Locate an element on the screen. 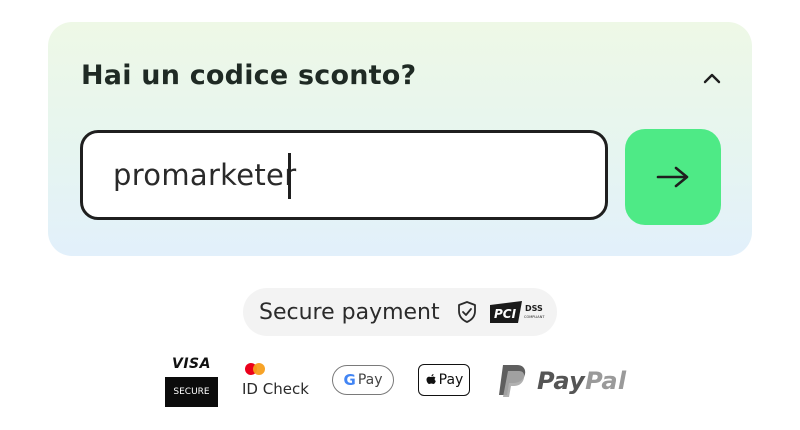  text-caret is located at coordinates (289, 176).